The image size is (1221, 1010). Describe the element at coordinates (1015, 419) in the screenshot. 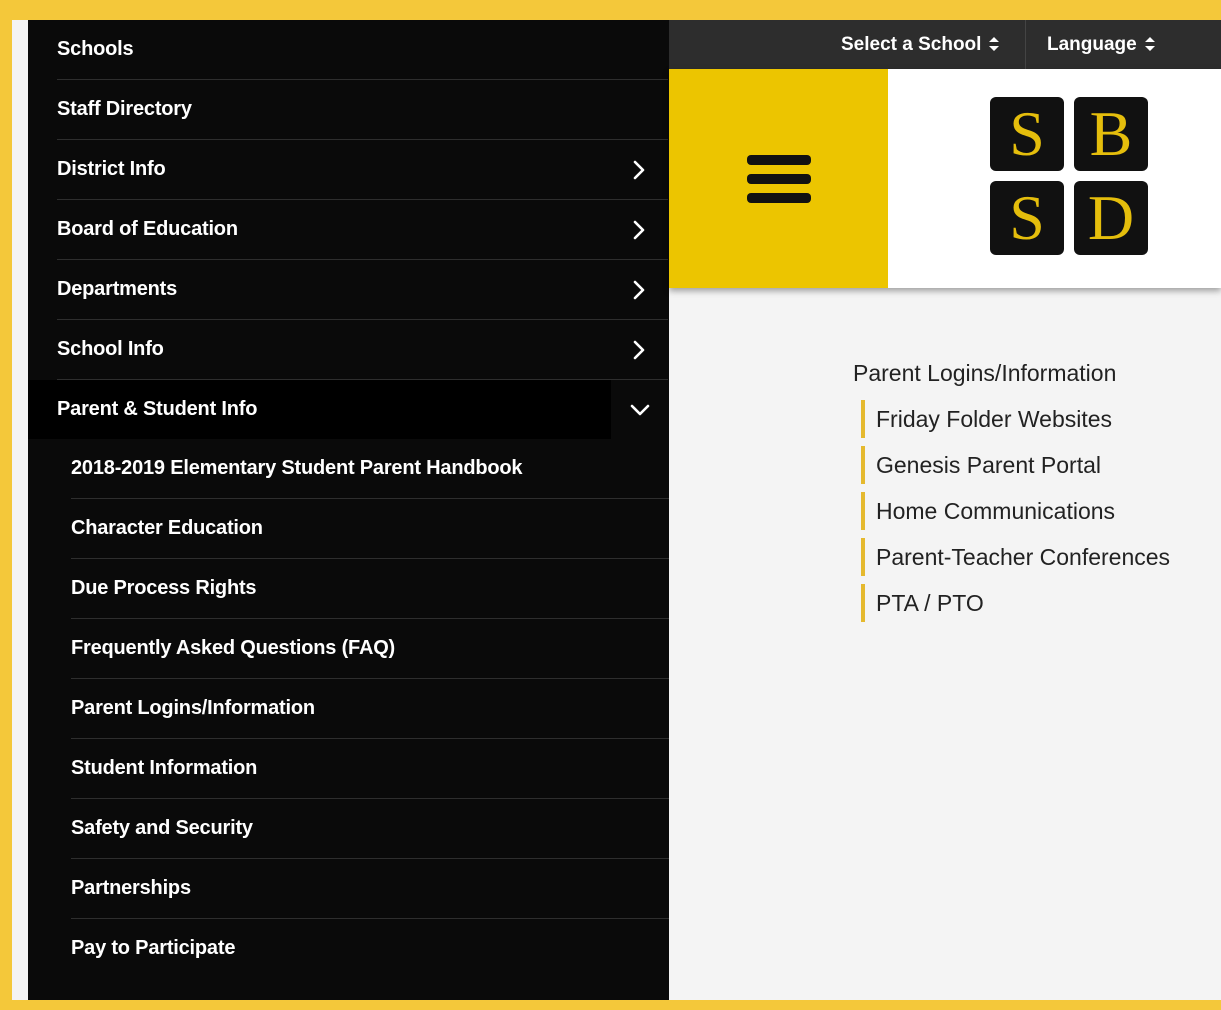

I see `list-item-link: Friday Folder Websites` at that location.